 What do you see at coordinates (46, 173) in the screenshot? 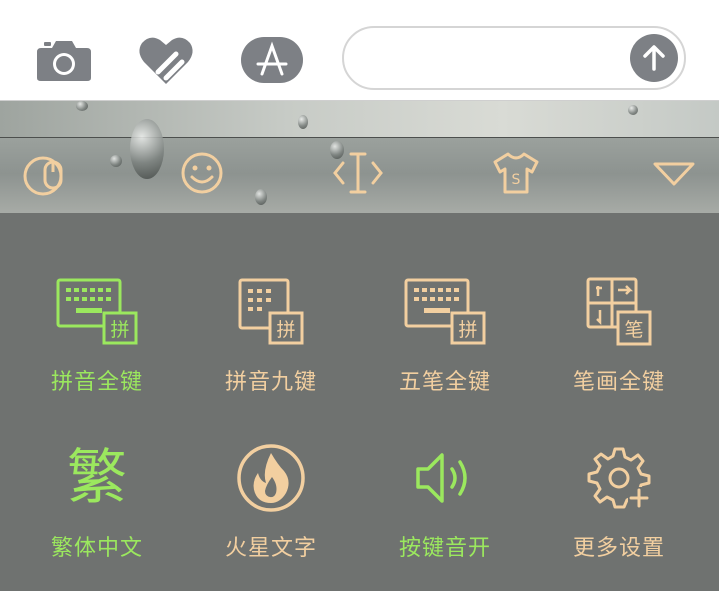
I see `keyboard-logo-icon` at bounding box center [46, 173].